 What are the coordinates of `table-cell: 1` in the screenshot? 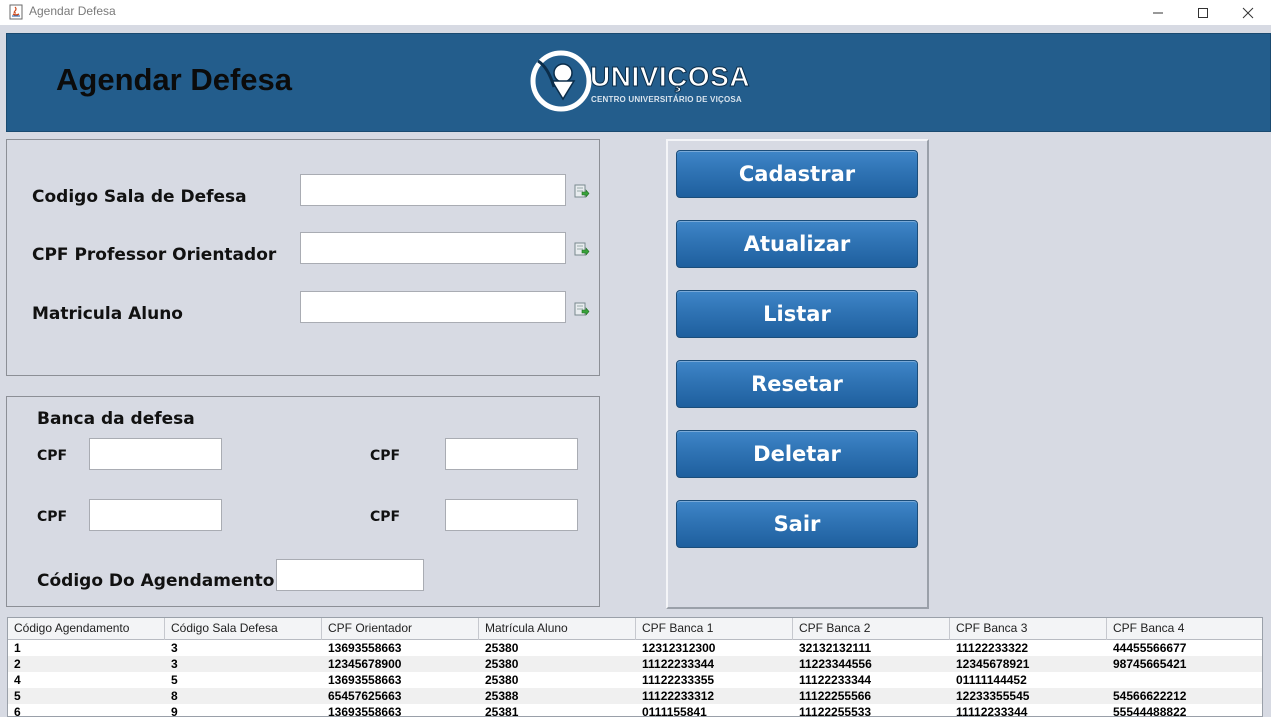 It's located at (17, 648).